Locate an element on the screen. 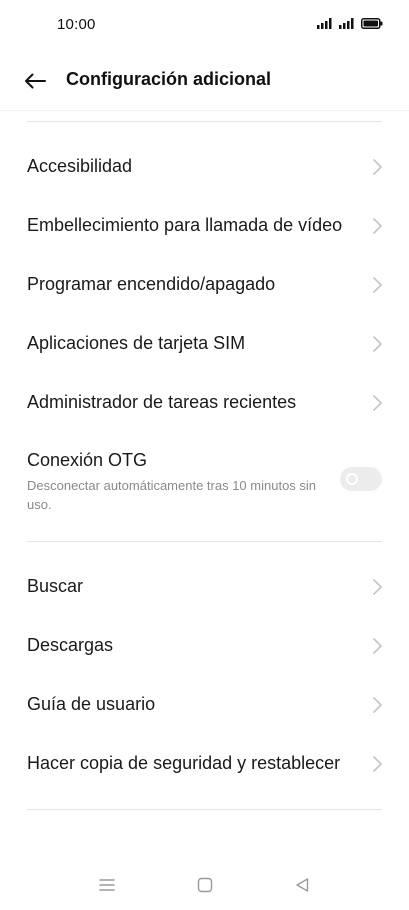  list-item-backup-reset: Hacer copia de seguridad y restablecer is located at coordinates (204, 763).